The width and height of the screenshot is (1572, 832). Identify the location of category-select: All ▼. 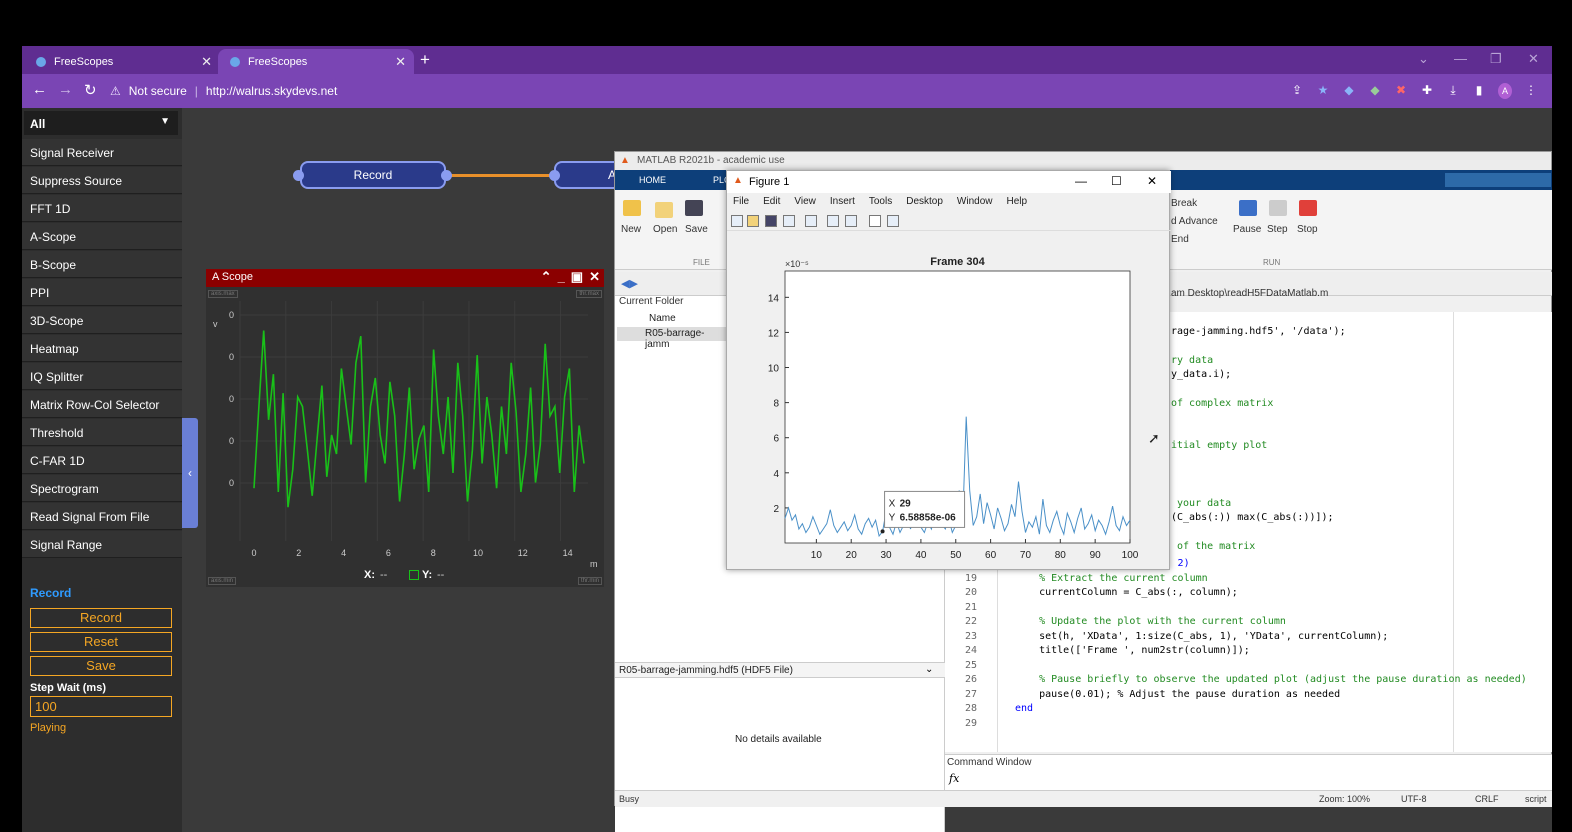
(101, 123).